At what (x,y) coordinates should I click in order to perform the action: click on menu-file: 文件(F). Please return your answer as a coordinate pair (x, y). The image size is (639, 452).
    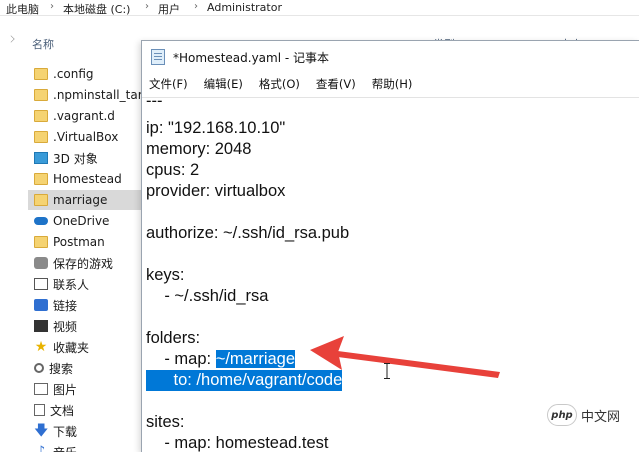
    Looking at the image, I should click on (168, 84).